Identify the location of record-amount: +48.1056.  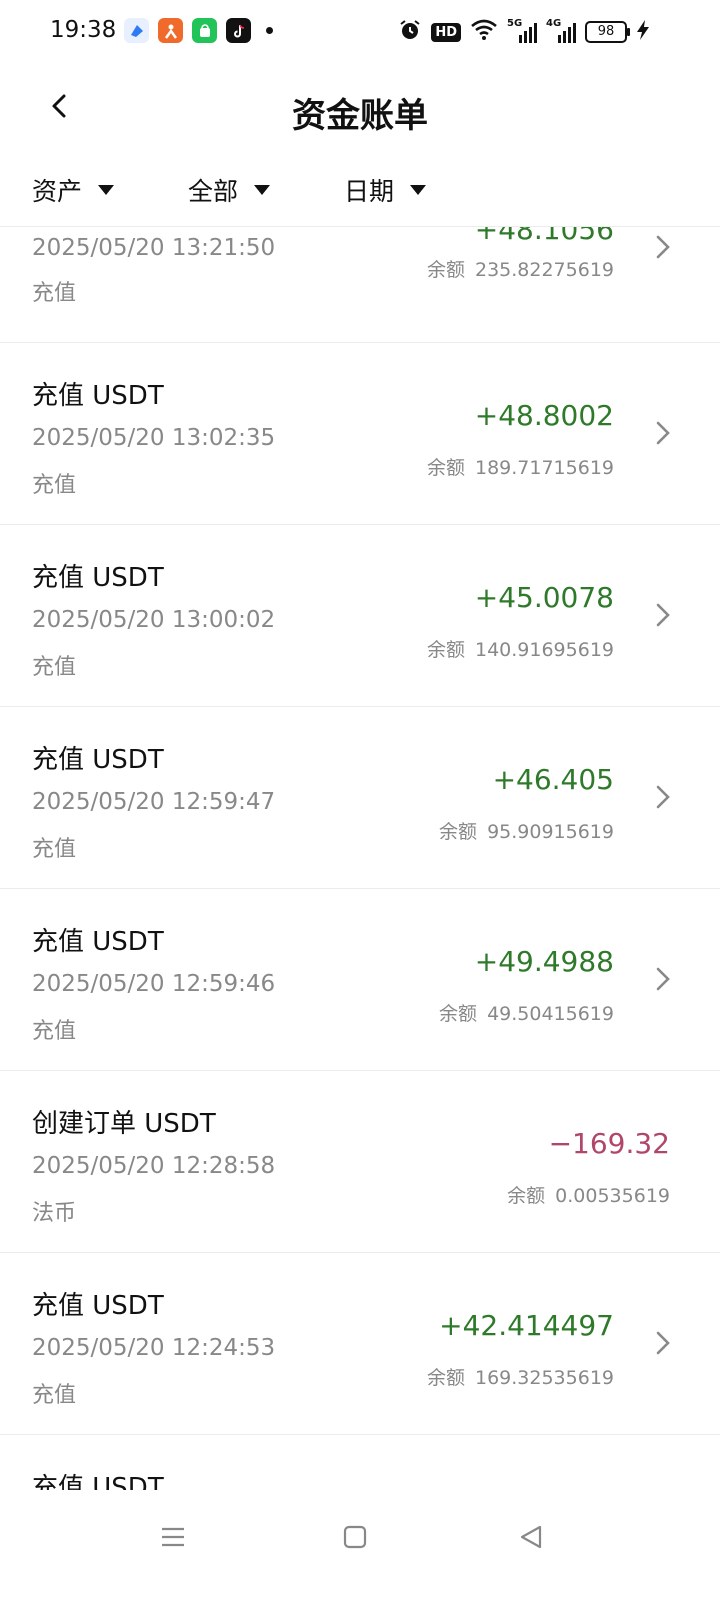
(544, 236).